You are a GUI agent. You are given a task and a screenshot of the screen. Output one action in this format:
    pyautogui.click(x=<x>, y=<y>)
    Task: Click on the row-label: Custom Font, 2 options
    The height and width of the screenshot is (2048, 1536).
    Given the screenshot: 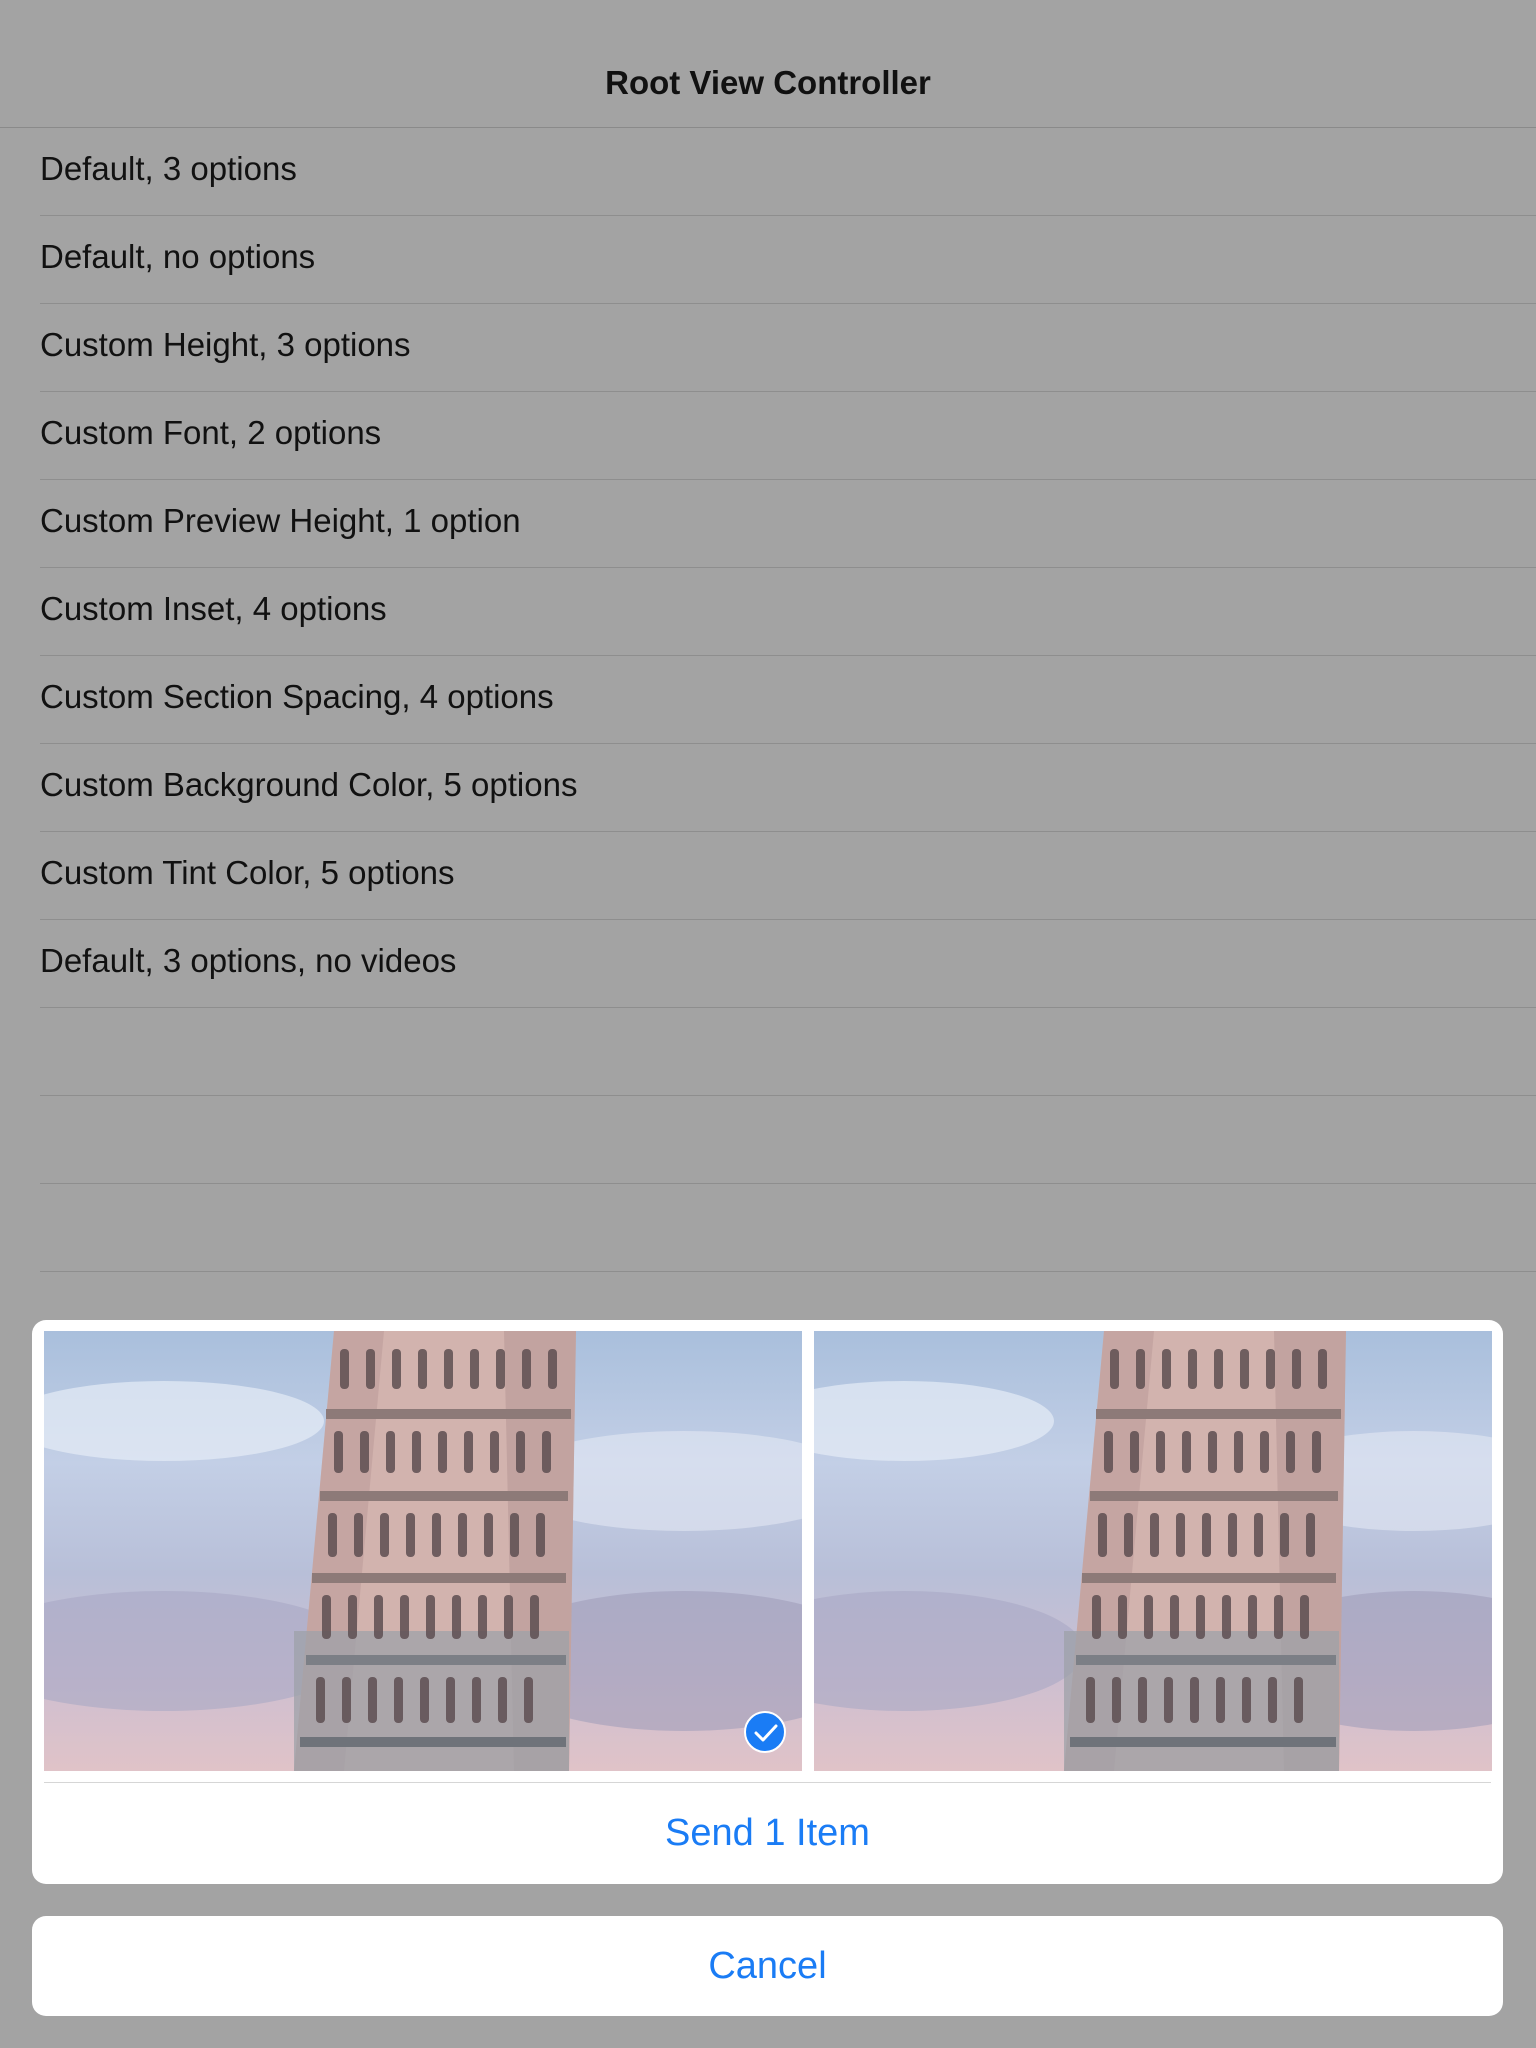 What is the action you would take?
    pyautogui.click(x=211, y=432)
    